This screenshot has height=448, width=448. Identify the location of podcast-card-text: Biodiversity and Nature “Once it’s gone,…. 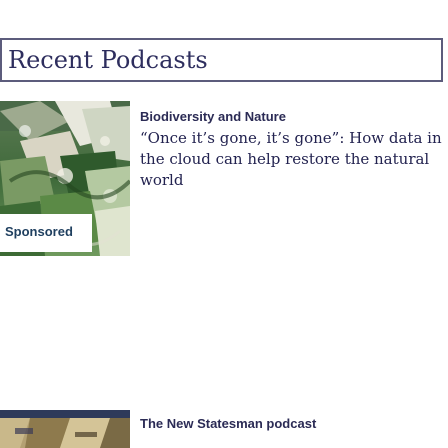
(291, 149).